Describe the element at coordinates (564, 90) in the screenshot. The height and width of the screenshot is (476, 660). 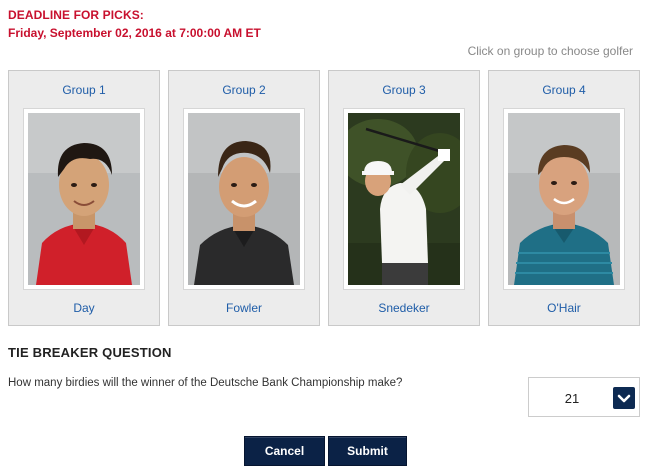
I see `group-label: Group 4` at that location.